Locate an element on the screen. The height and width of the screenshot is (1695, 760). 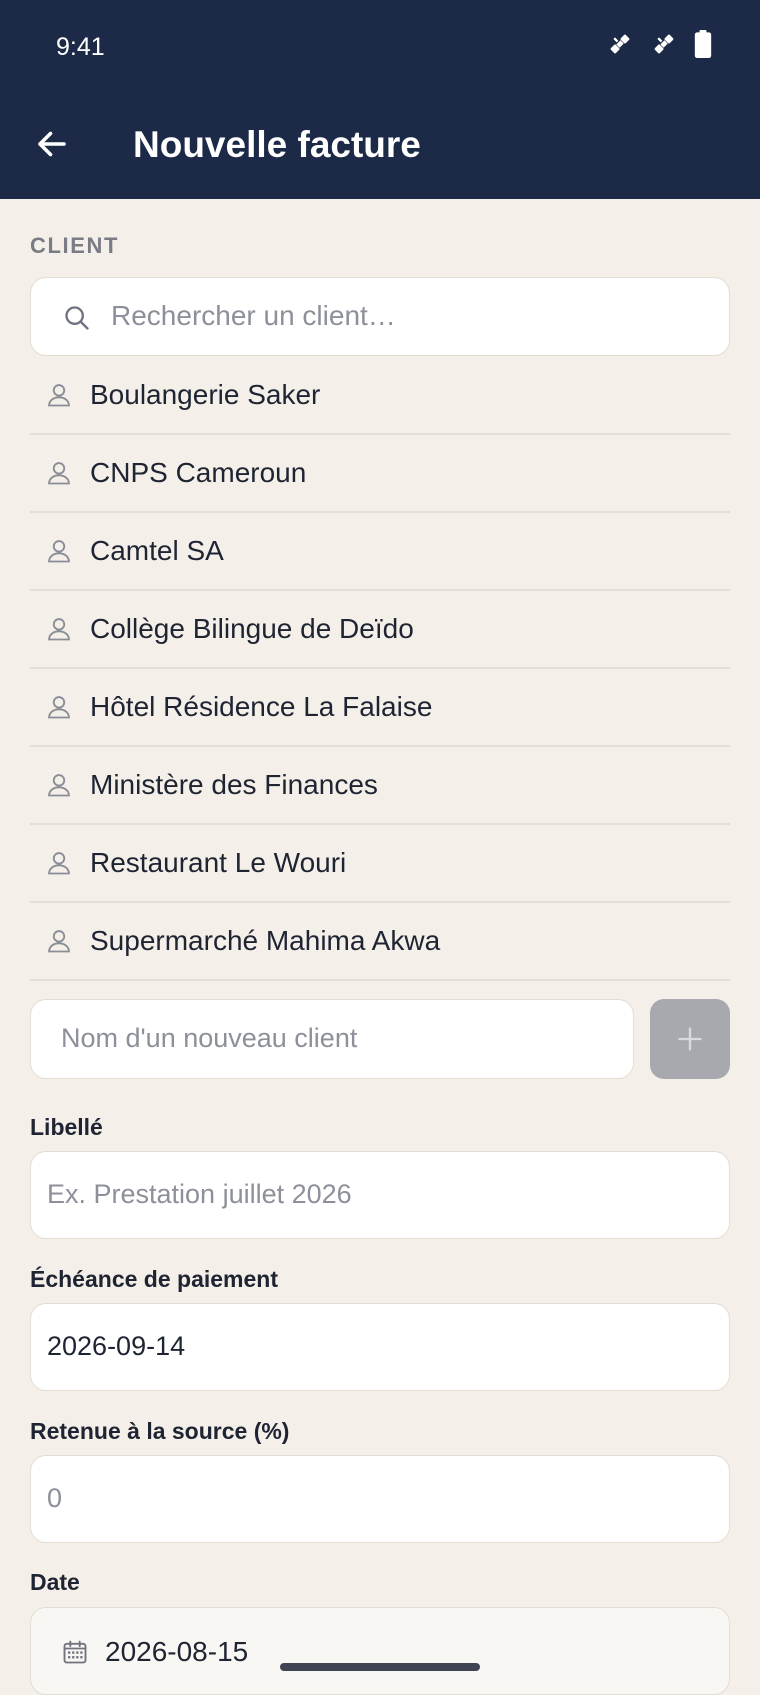
plus-icon is located at coordinates (690, 1039).